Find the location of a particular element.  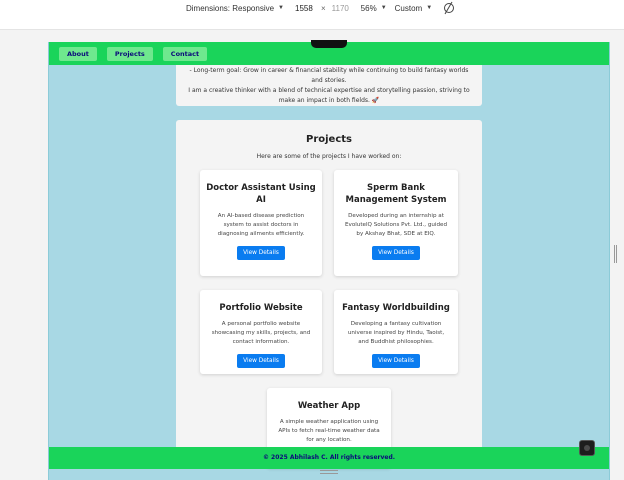

projects-title: Projects is located at coordinates (328, 139).